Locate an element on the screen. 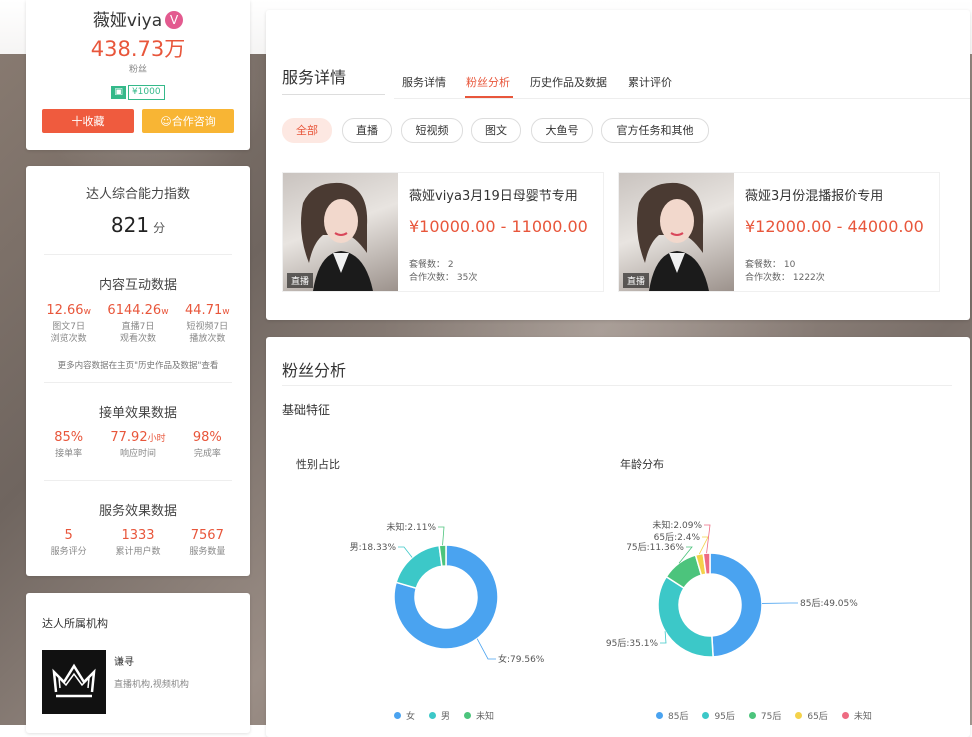 The height and width of the screenshot is (737, 972). price-tag: ▣¥1000 is located at coordinates (138, 89).